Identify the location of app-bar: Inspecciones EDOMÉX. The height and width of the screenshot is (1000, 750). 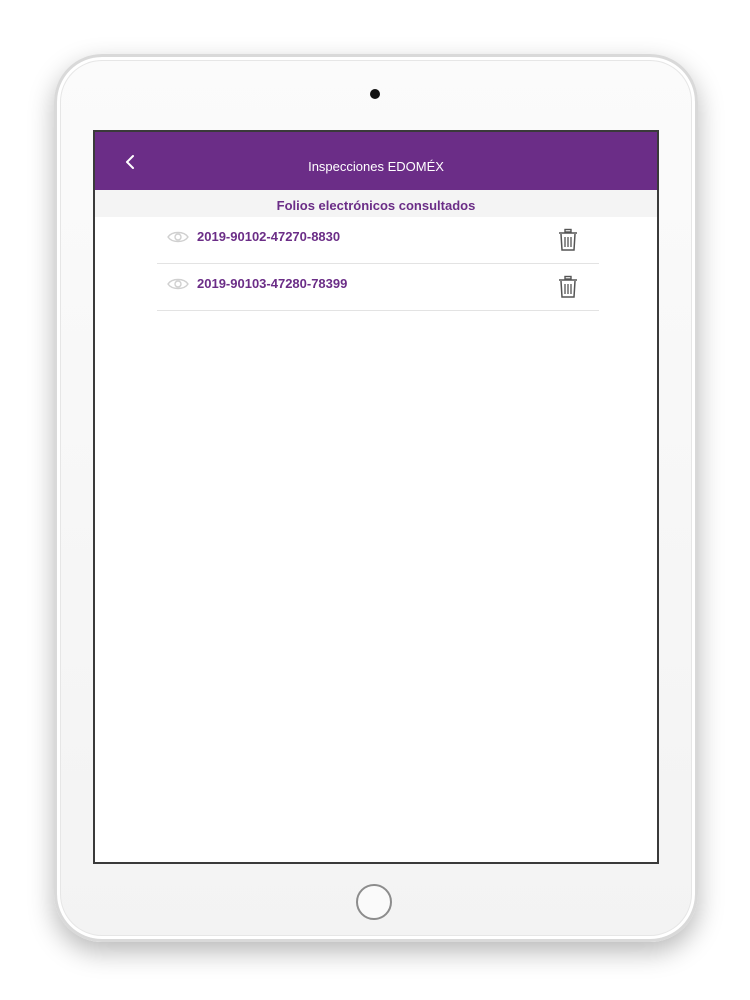
(376, 161).